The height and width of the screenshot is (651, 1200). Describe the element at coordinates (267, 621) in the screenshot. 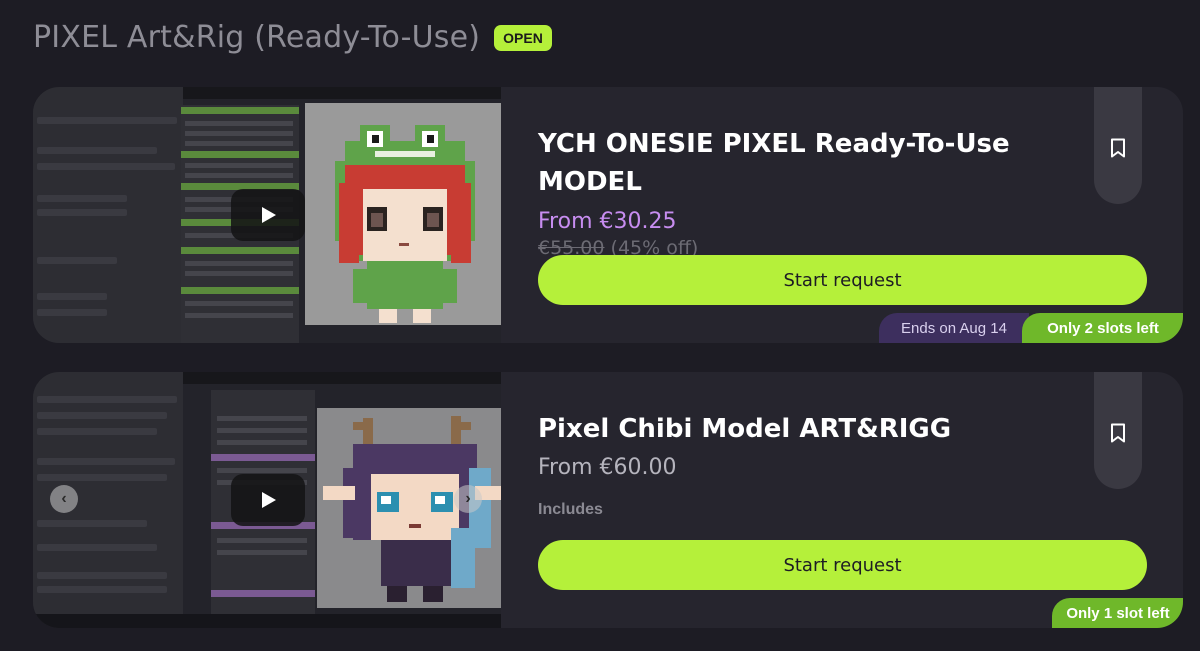

I see `screenshot-taskbar` at that location.